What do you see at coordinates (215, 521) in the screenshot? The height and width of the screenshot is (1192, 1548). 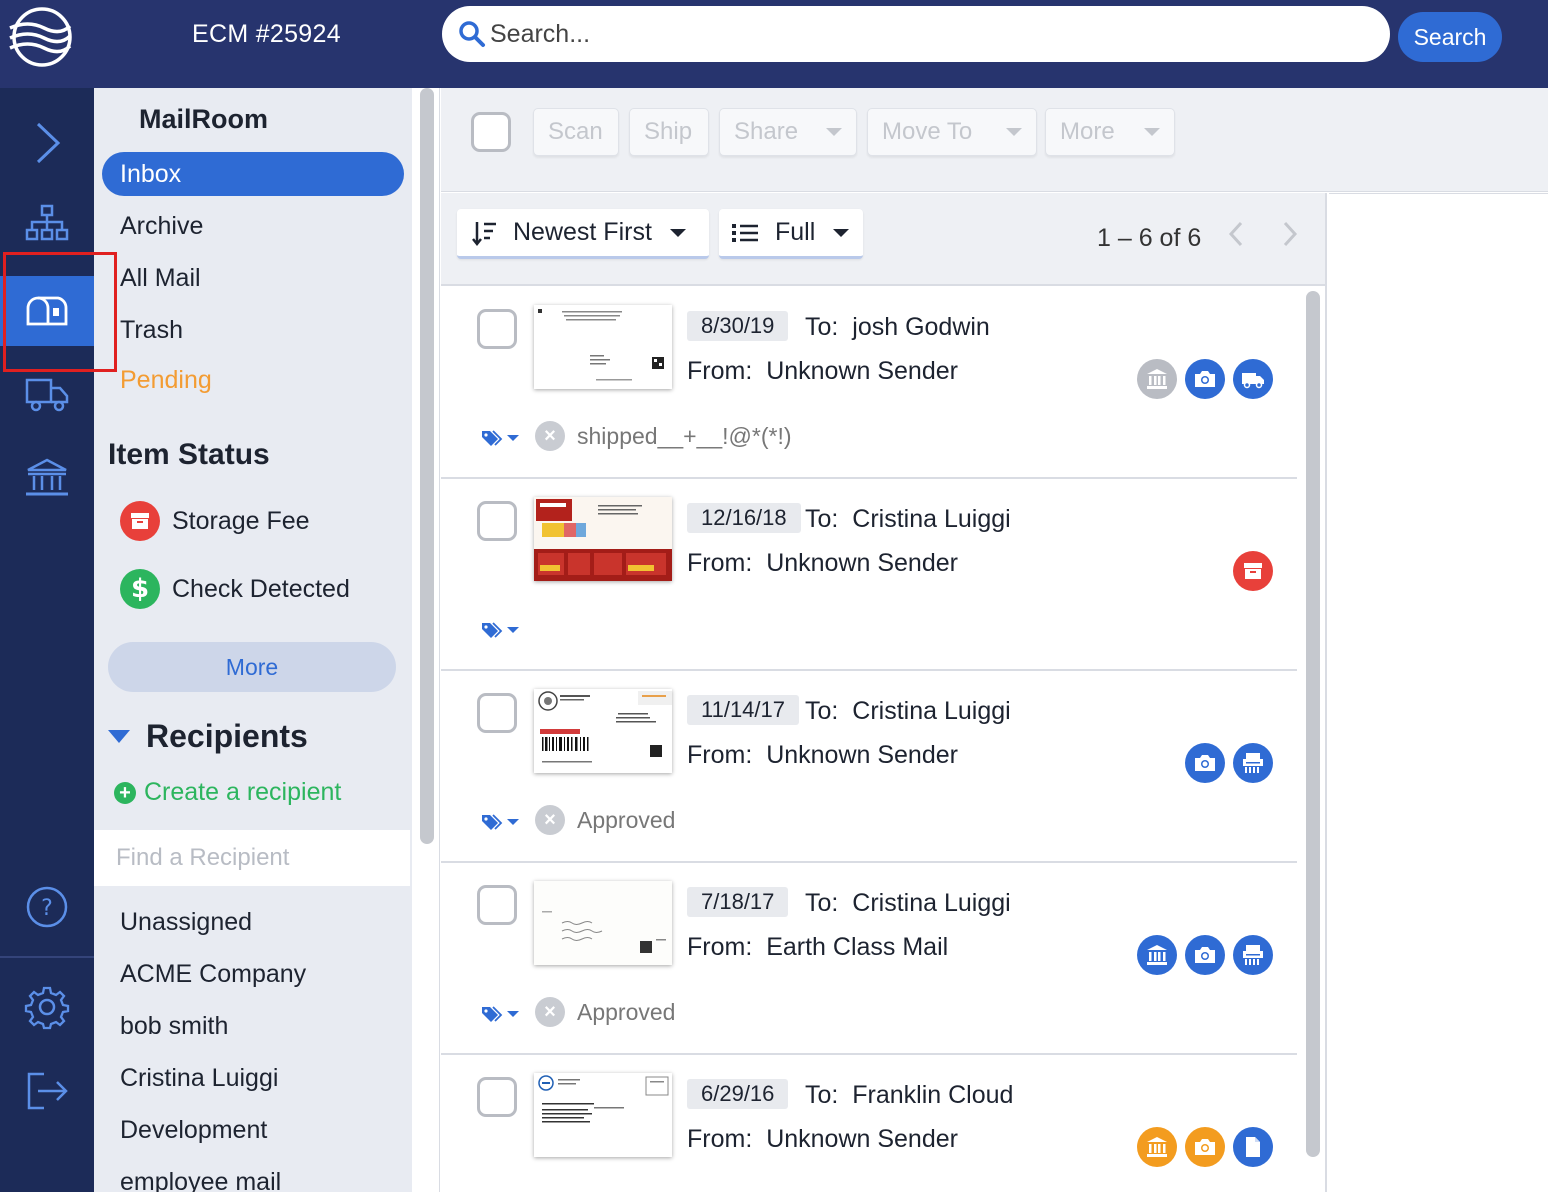 I see `status-storage-fee: Storage Fee` at bounding box center [215, 521].